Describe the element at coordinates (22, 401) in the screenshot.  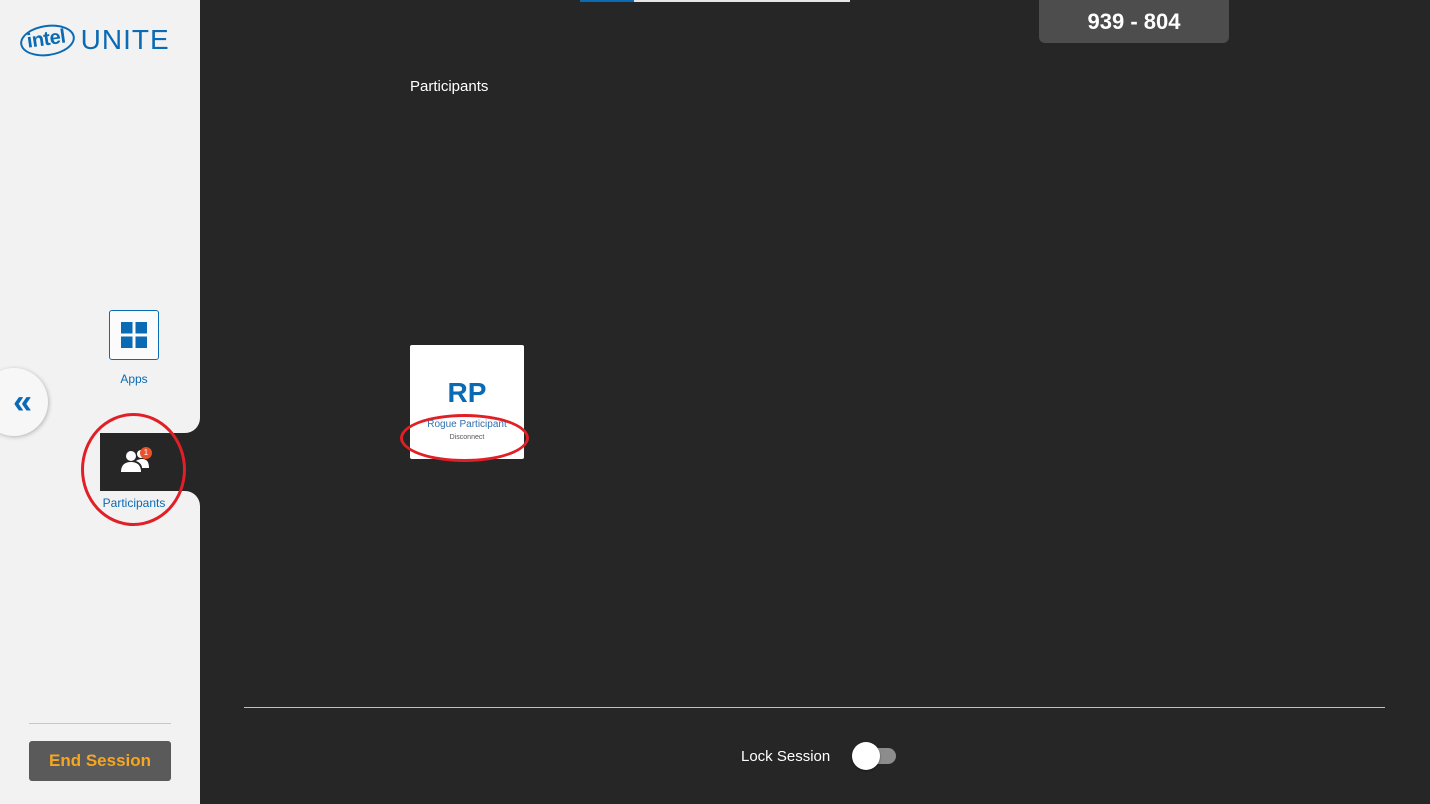
I see `double-chevron-left-icon: «` at that location.